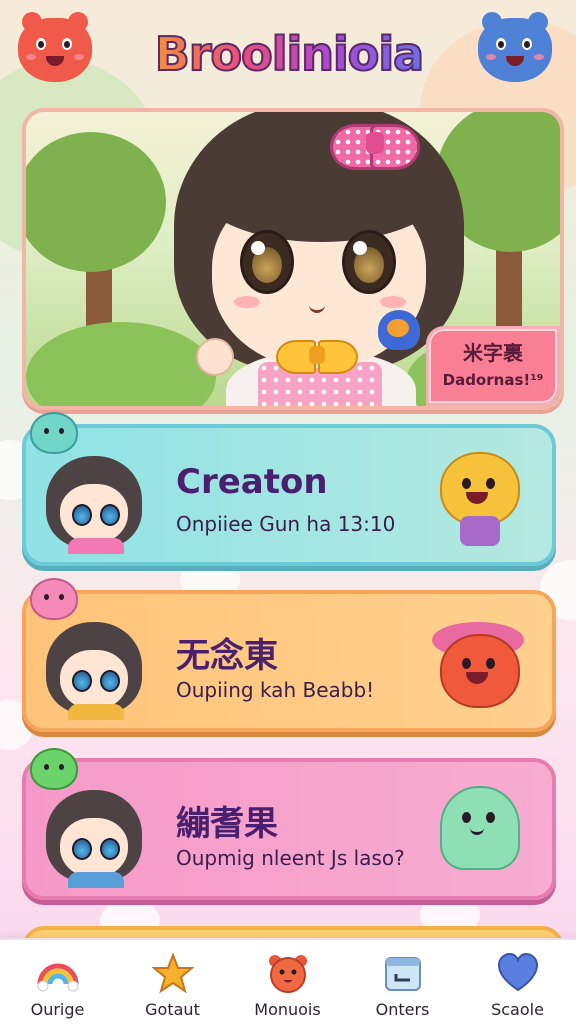 This screenshot has height=1026, width=576. Describe the element at coordinates (227, 656) in the screenshot. I see `card-title: 无念東` at that location.